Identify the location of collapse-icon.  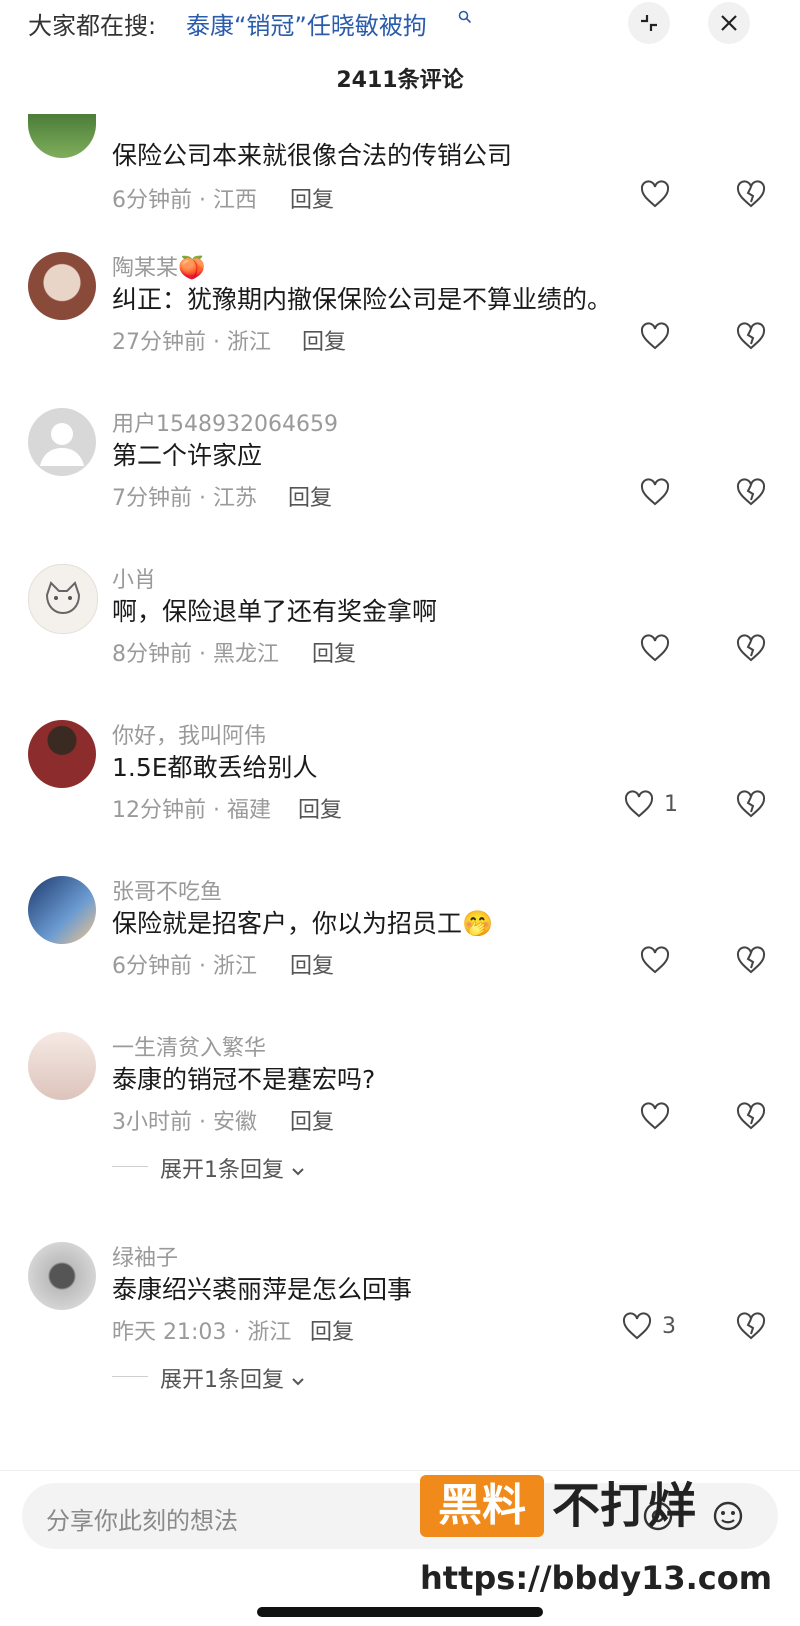
(649, 23).